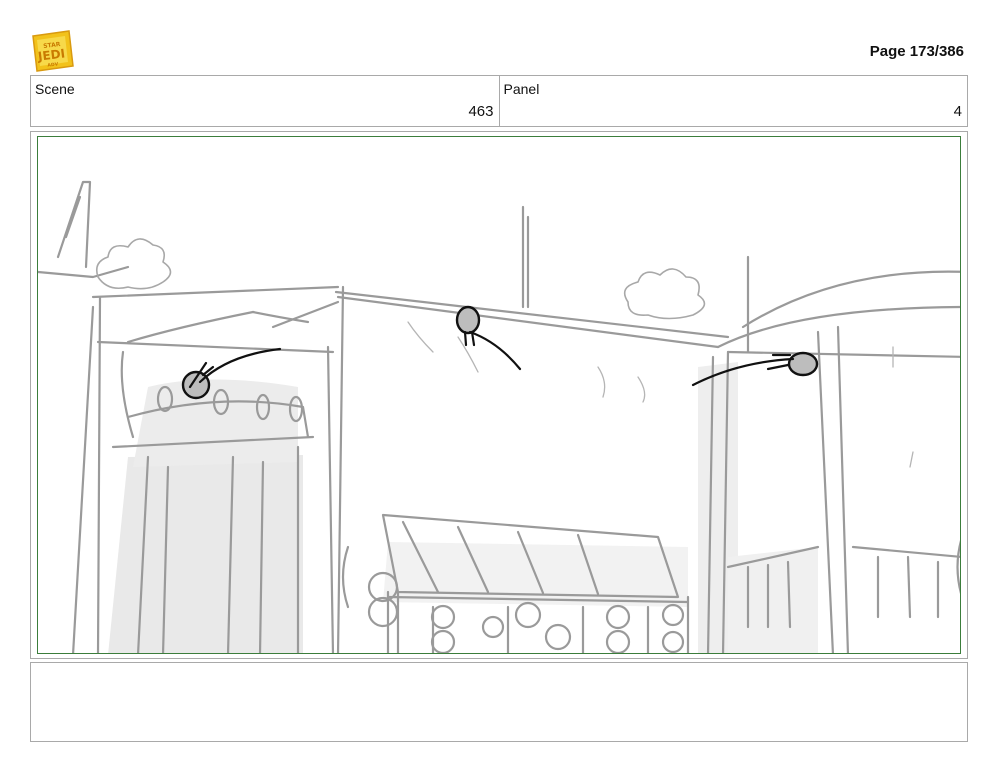 Image resolution: width=1000 pixels, height=773 pixels. Describe the element at coordinates (499, 702) in the screenshot. I see `panel-notes-box` at that location.